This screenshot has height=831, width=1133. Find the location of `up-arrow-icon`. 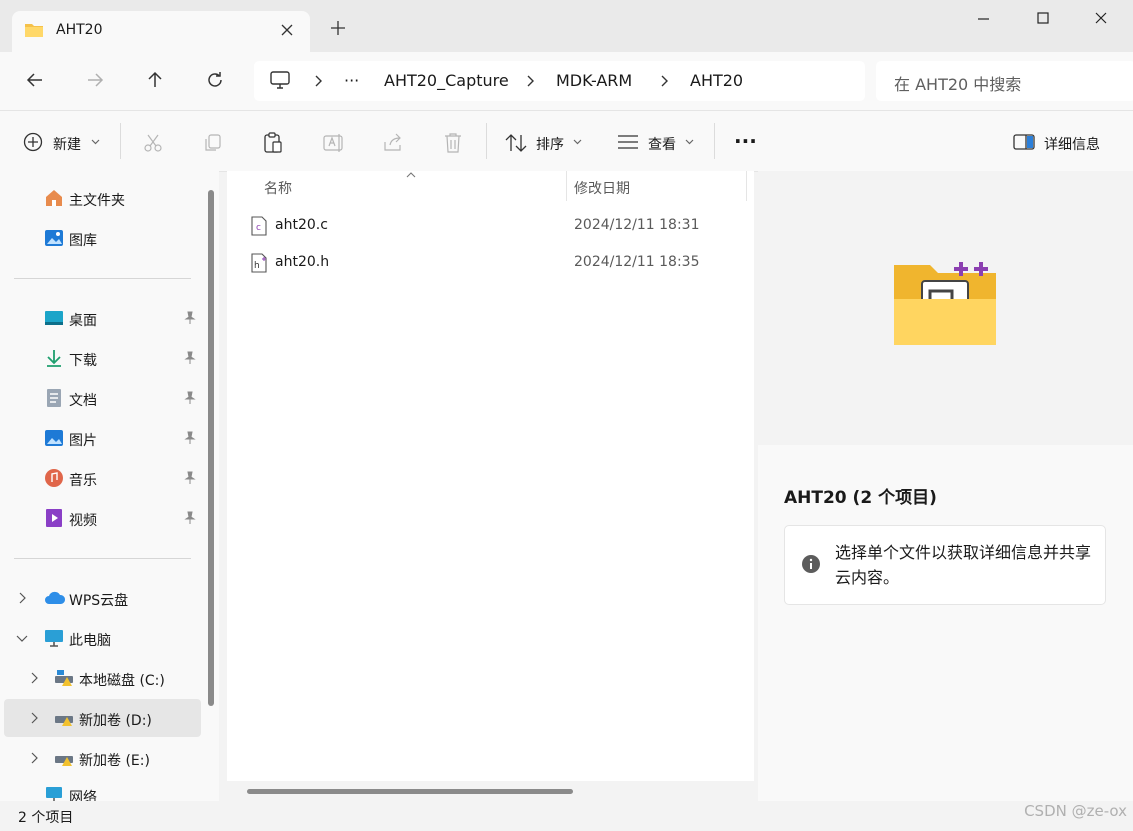

up-arrow-icon is located at coordinates (155, 80).